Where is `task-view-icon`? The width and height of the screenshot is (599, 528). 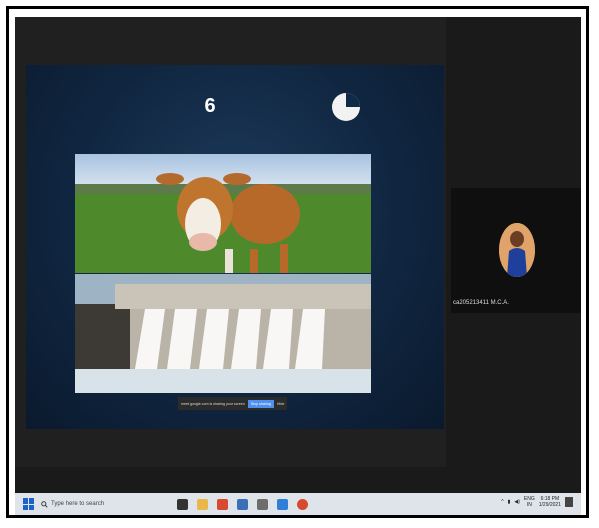
task-view-icon is located at coordinates (182, 504).